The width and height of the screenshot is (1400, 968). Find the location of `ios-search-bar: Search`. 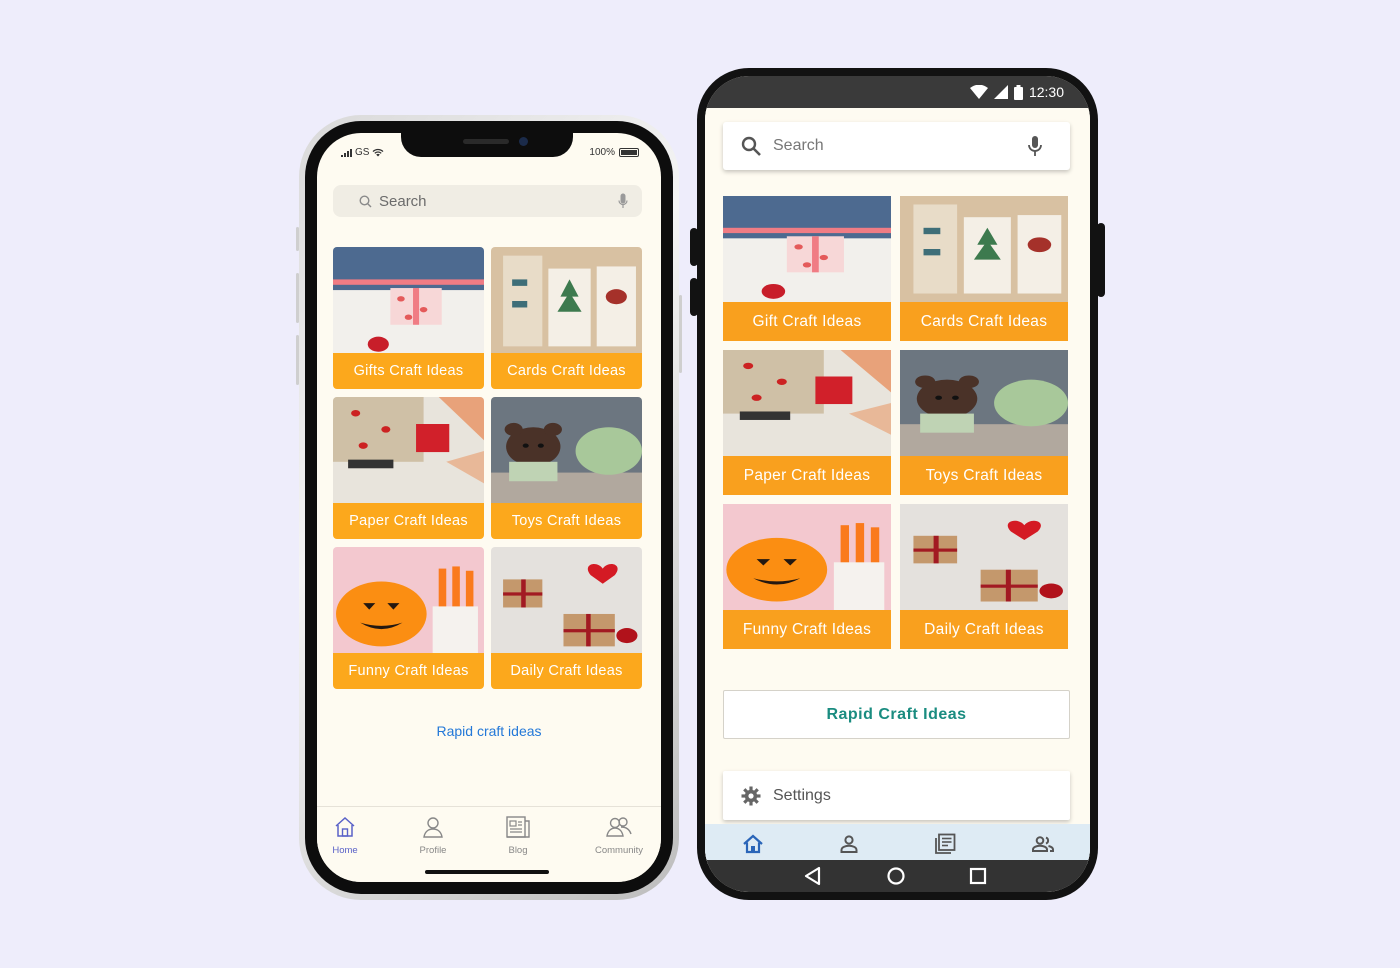

ios-search-bar: Search is located at coordinates (487, 201).